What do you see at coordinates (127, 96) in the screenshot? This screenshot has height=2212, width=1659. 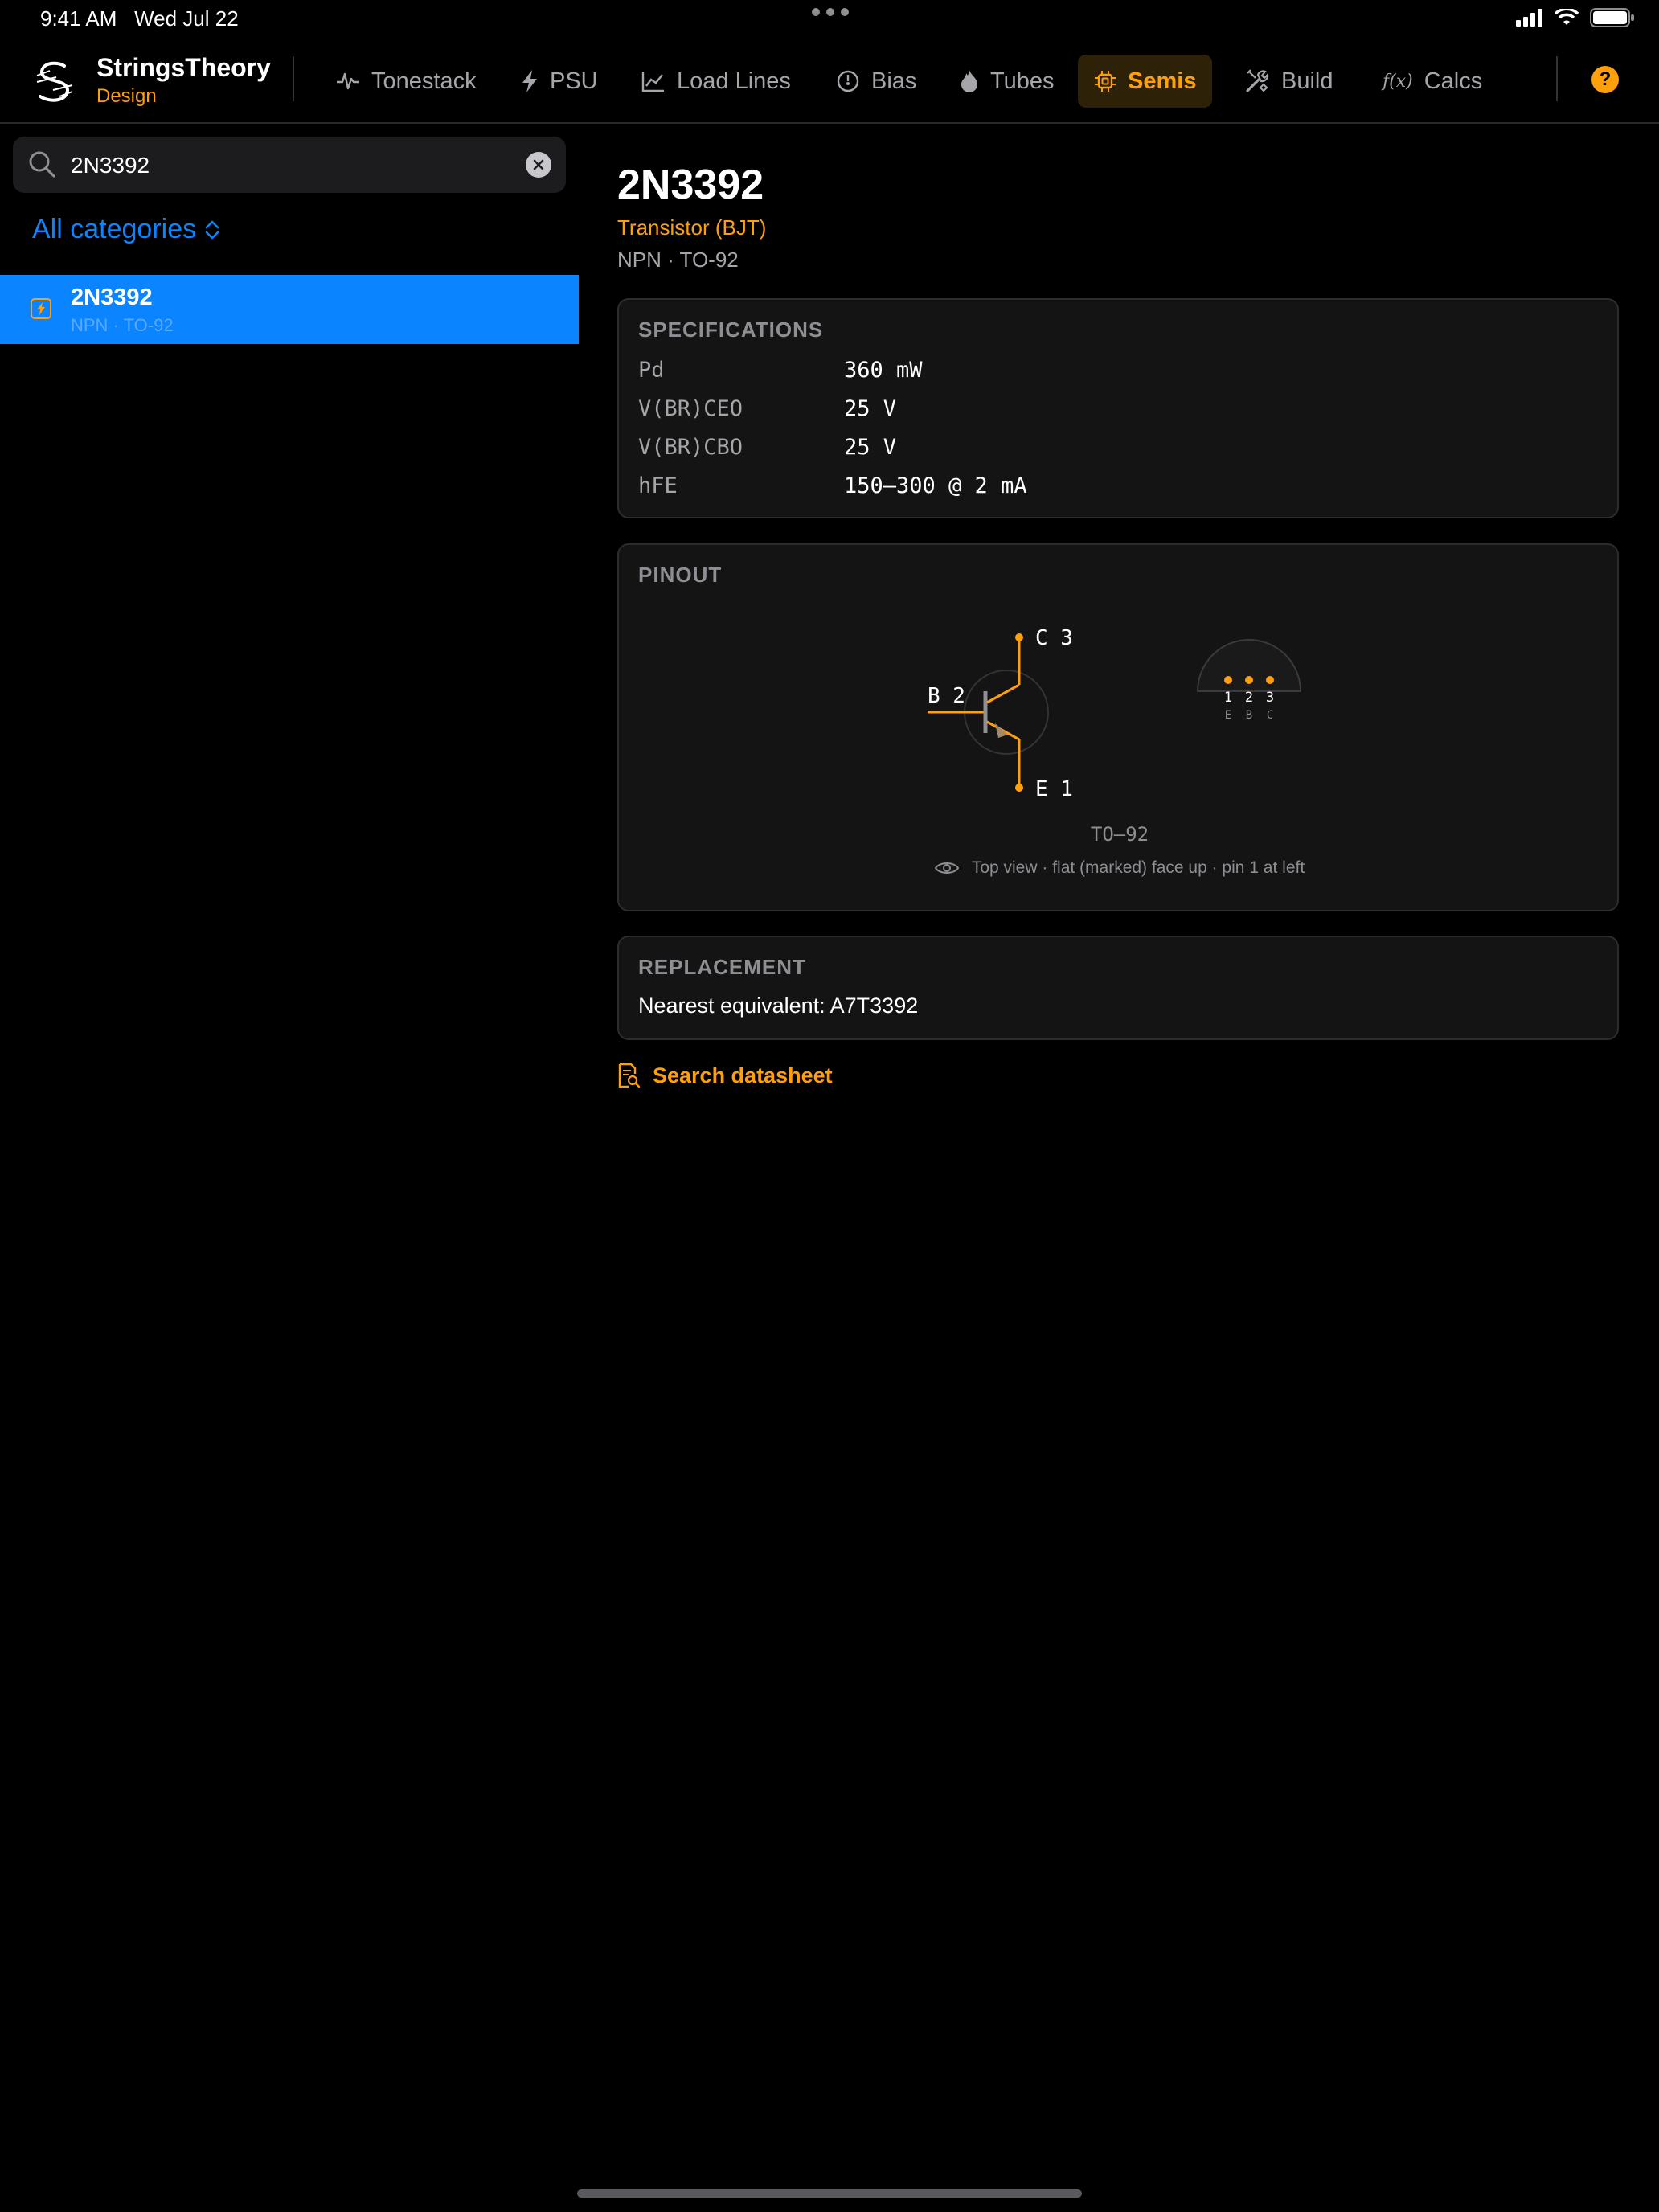 I see `app-subtitle: Design` at bounding box center [127, 96].